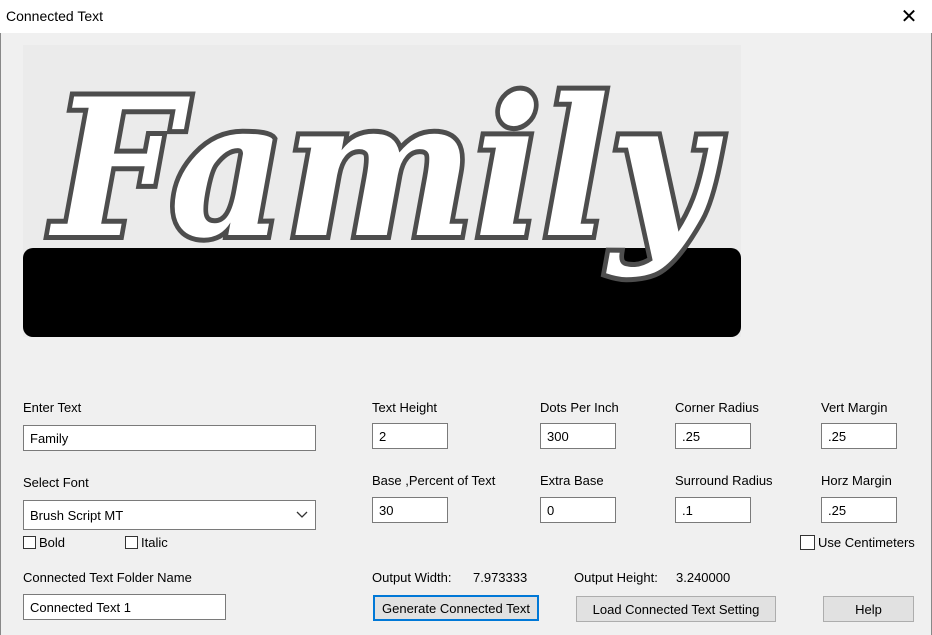 This screenshot has height=635, width=932. Describe the element at coordinates (412, 577) in the screenshot. I see `output-width-label: Output Width:` at that location.